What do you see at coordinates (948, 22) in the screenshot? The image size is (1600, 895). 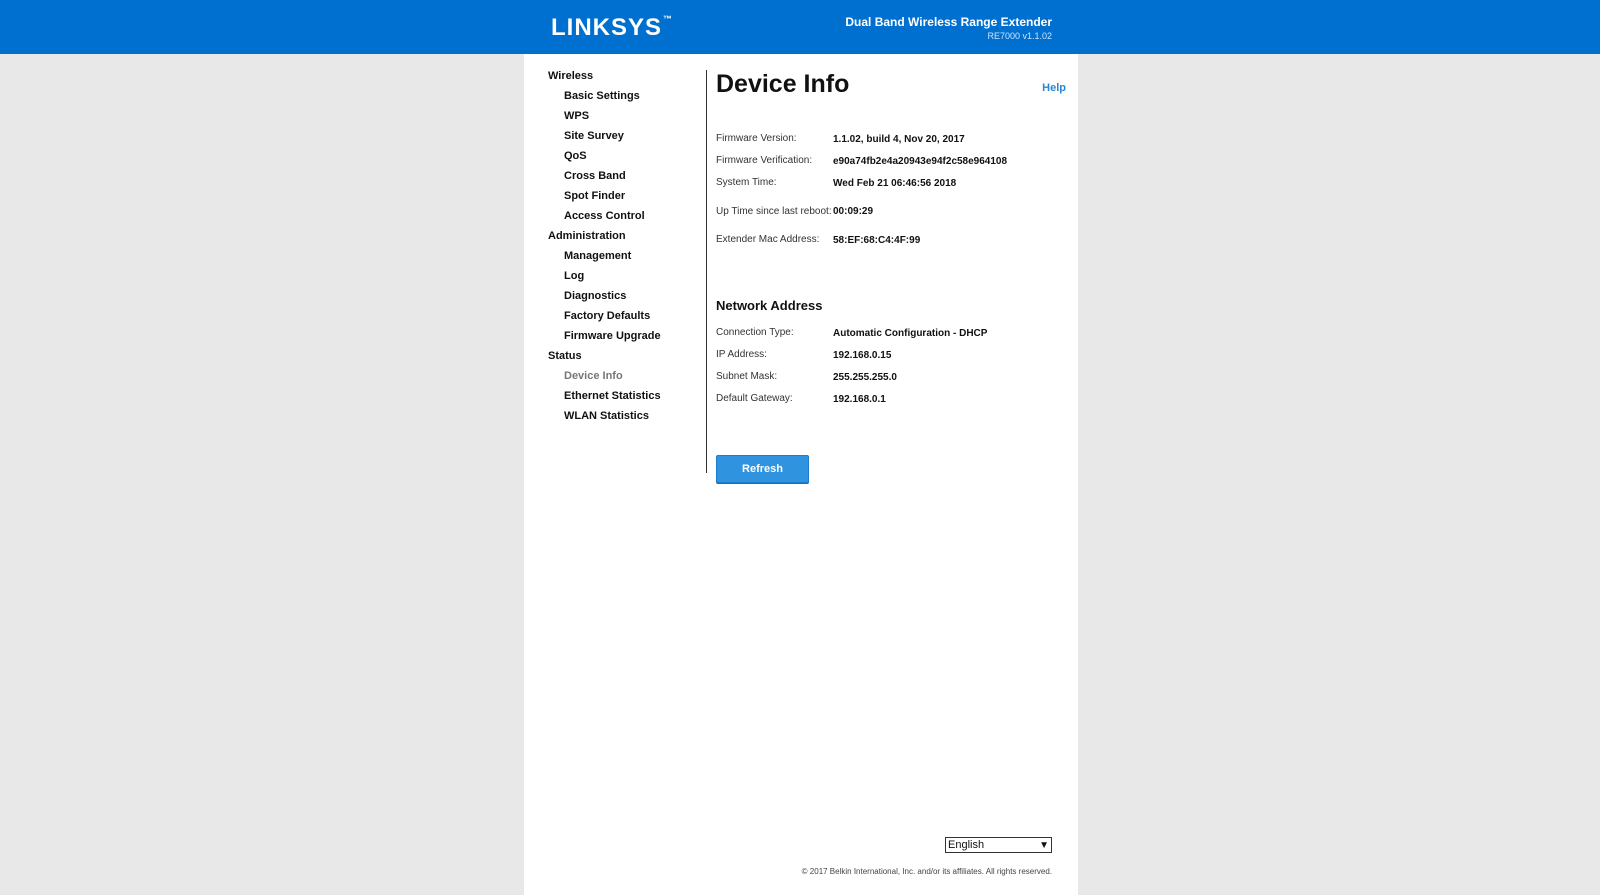 I see `product-name: Dual Band Wireless Range Extender` at bounding box center [948, 22].